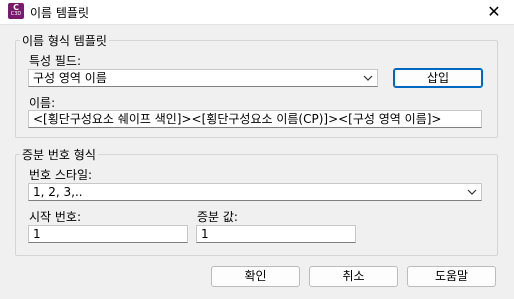 The image size is (514, 299). I want to click on civil3d-app-icon: C C3D, so click(16, 11).